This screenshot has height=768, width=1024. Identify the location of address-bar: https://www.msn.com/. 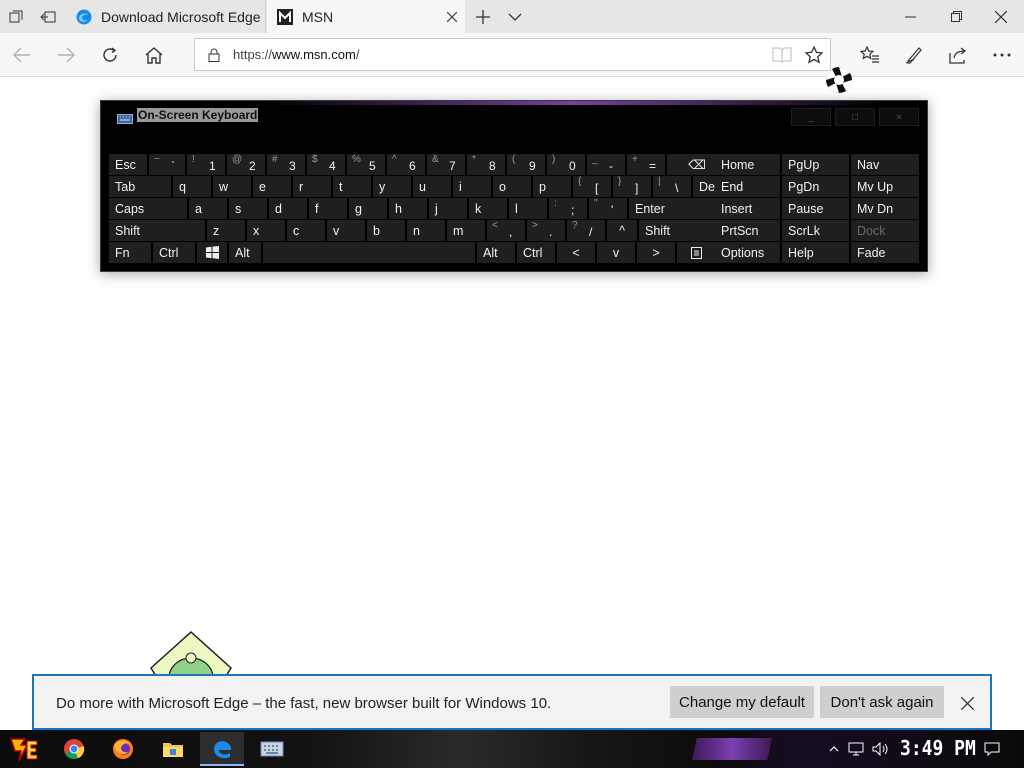
(512, 54).